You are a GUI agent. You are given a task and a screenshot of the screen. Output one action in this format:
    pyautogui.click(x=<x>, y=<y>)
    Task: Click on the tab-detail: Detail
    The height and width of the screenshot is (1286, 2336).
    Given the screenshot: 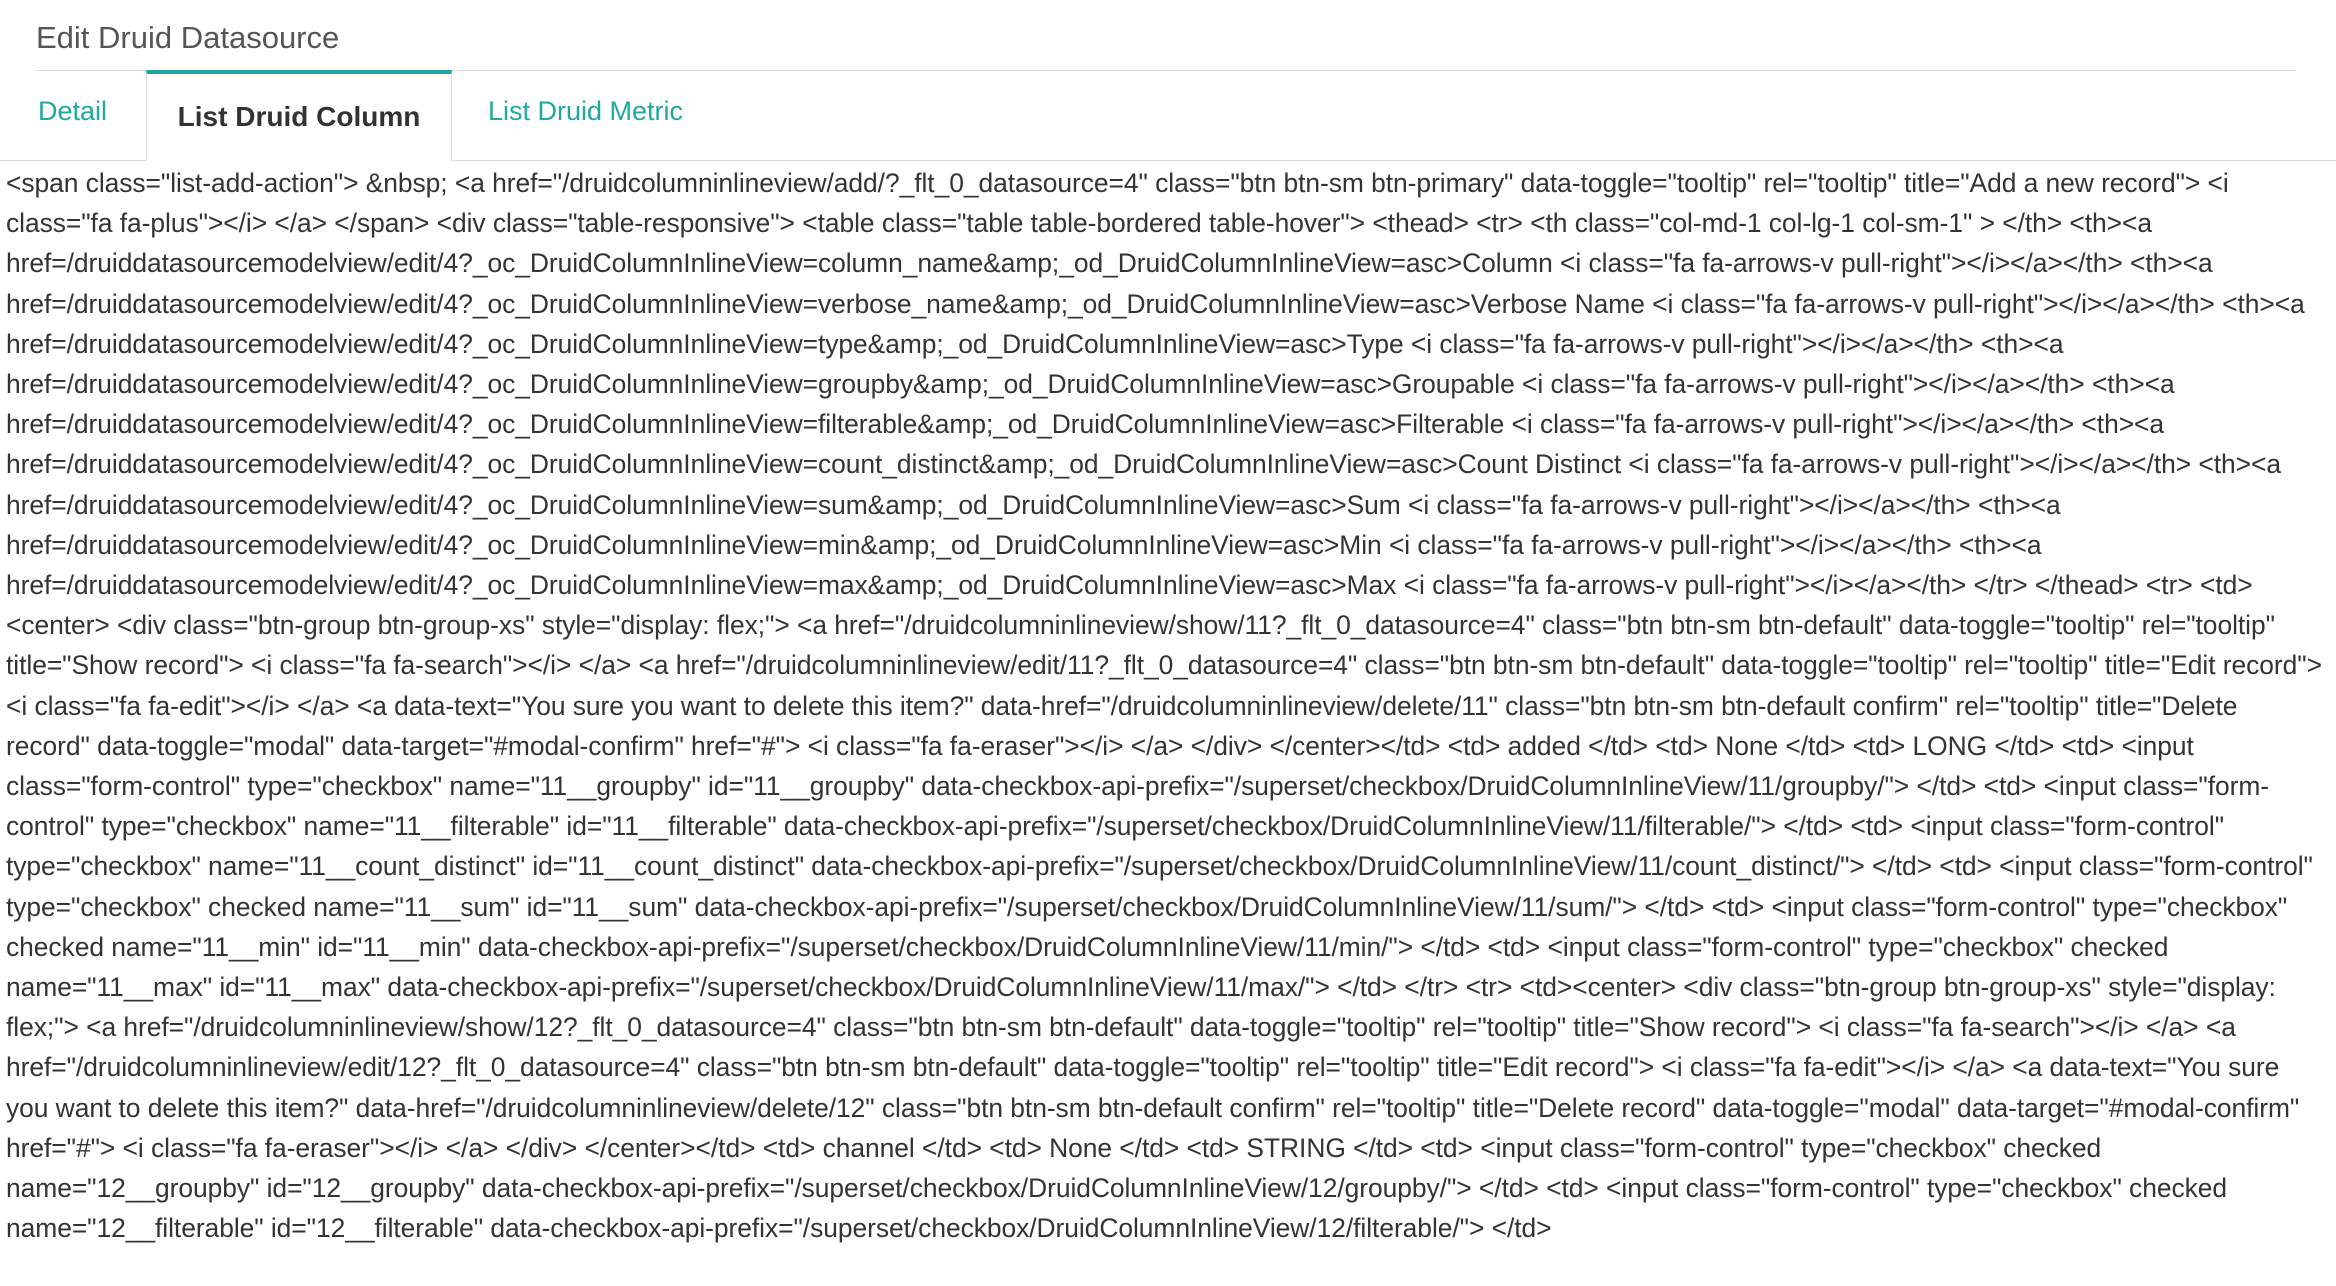 What is the action you would take?
    pyautogui.click(x=93, y=111)
    